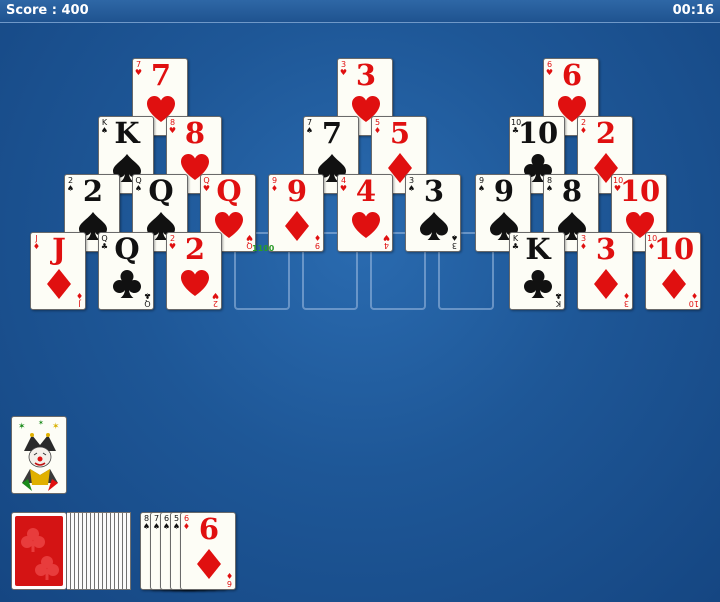  Describe the element at coordinates (549, 184) in the screenshot. I see `card-corner-index: 8♠` at that location.